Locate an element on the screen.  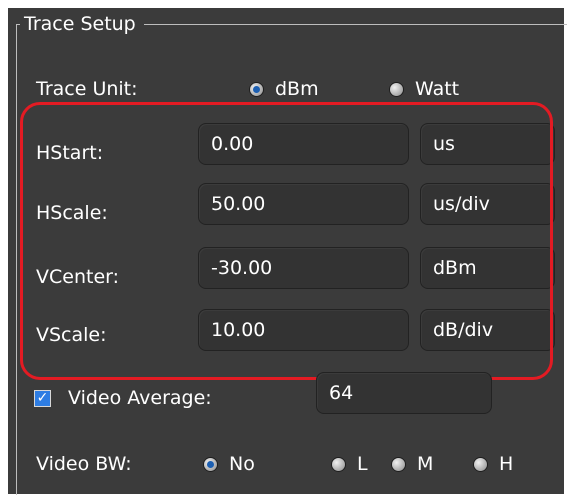
video-bw-m-radio: M is located at coordinates (412, 464).